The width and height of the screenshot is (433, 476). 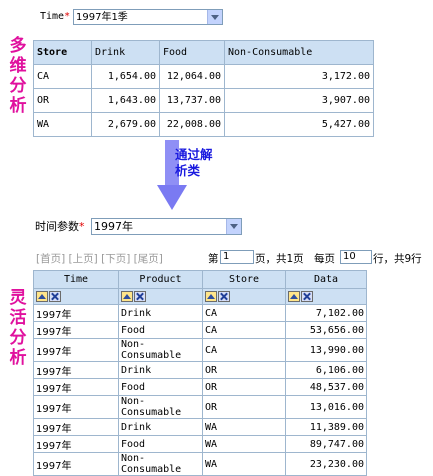 I want to click on table-cell: 6,106.00, so click(x=326, y=370).